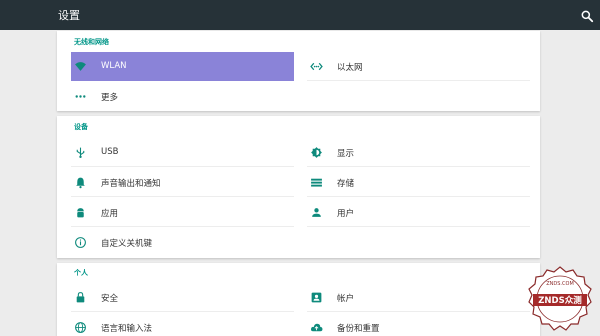  Describe the element at coordinates (418, 182) in the screenshot. I see `setting-item-storage: 存储` at that location.